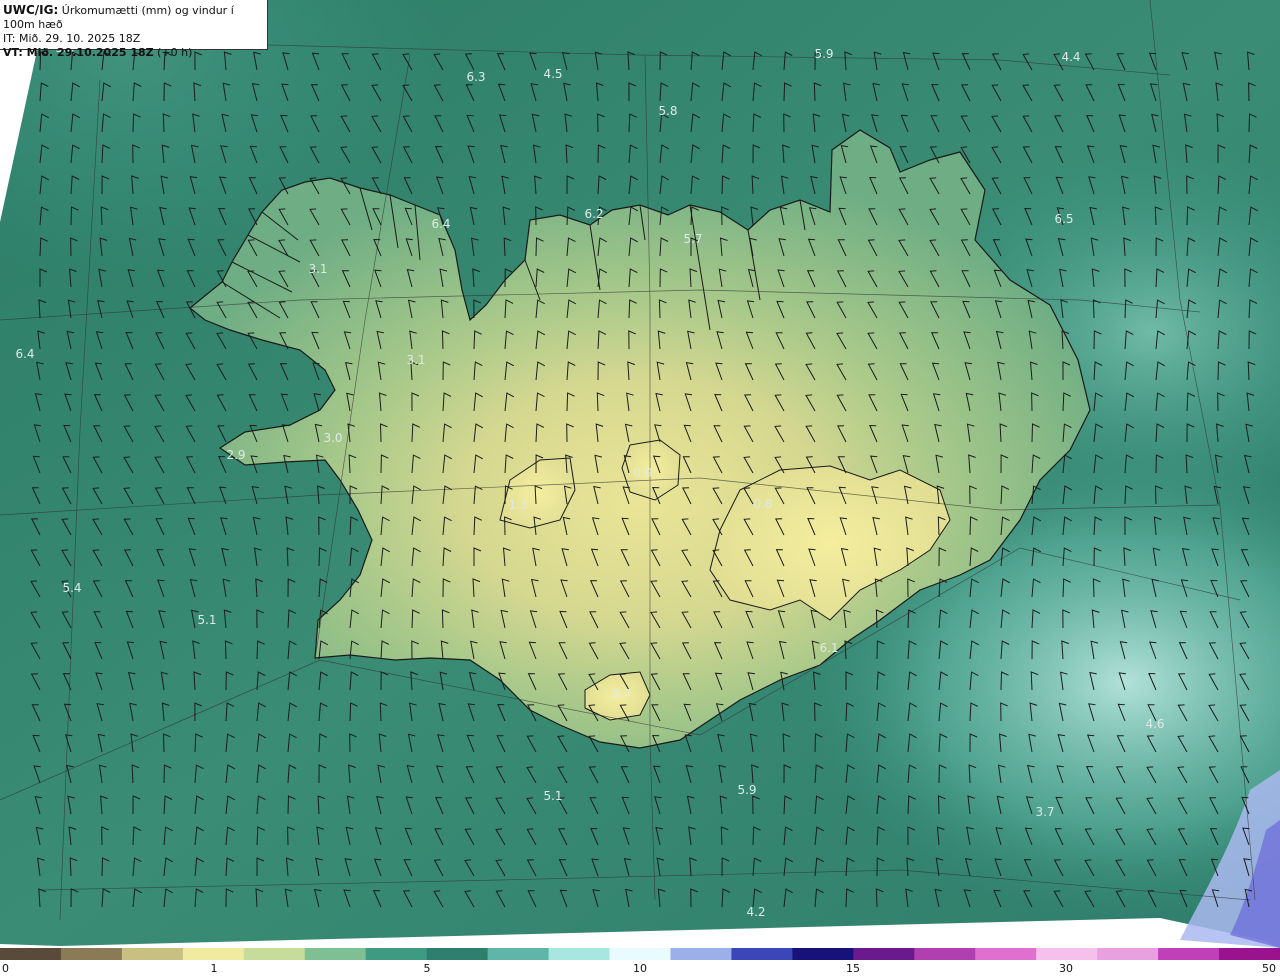 The height and width of the screenshot is (978, 1280). Describe the element at coordinates (214, 968) in the screenshot. I see `colorbar-tick-label: 1` at that location.